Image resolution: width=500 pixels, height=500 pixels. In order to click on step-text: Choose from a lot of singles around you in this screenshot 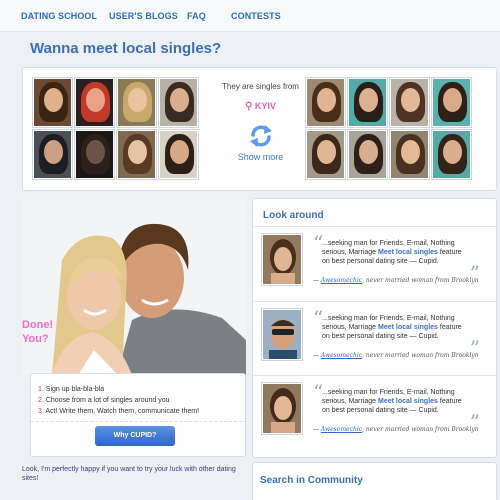, I will do `click(107, 400)`.